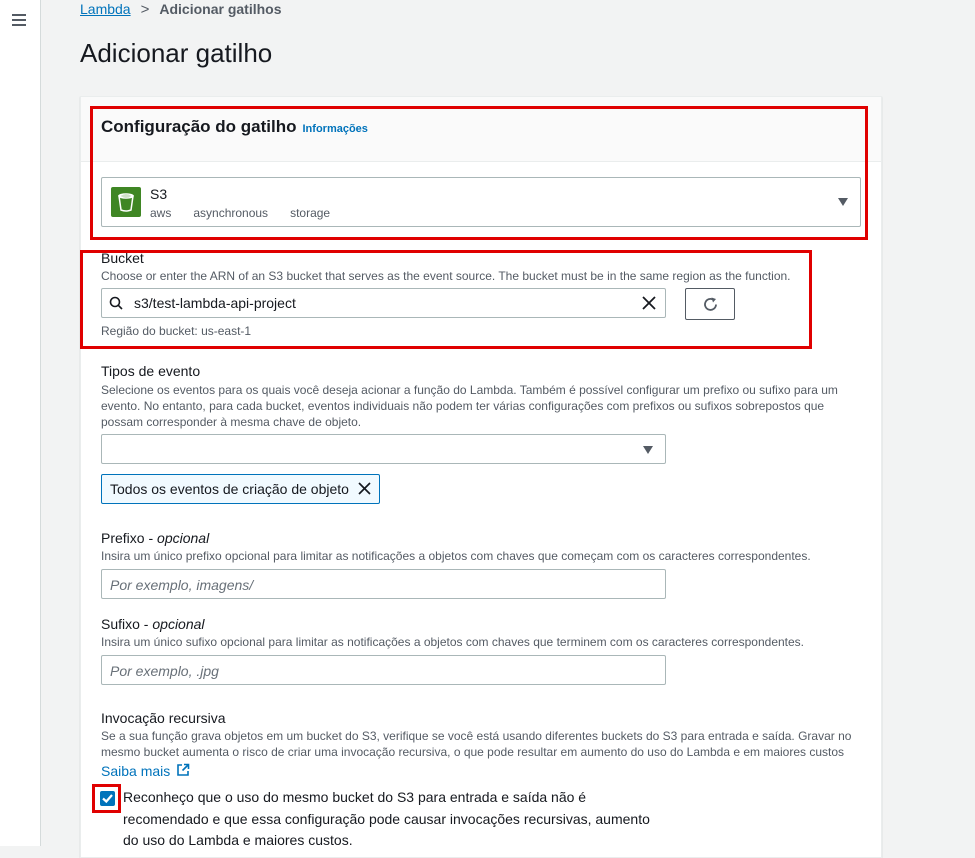 The height and width of the screenshot is (858, 975). What do you see at coordinates (116, 303) in the screenshot?
I see `search-icon` at bounding box center [116, 303].